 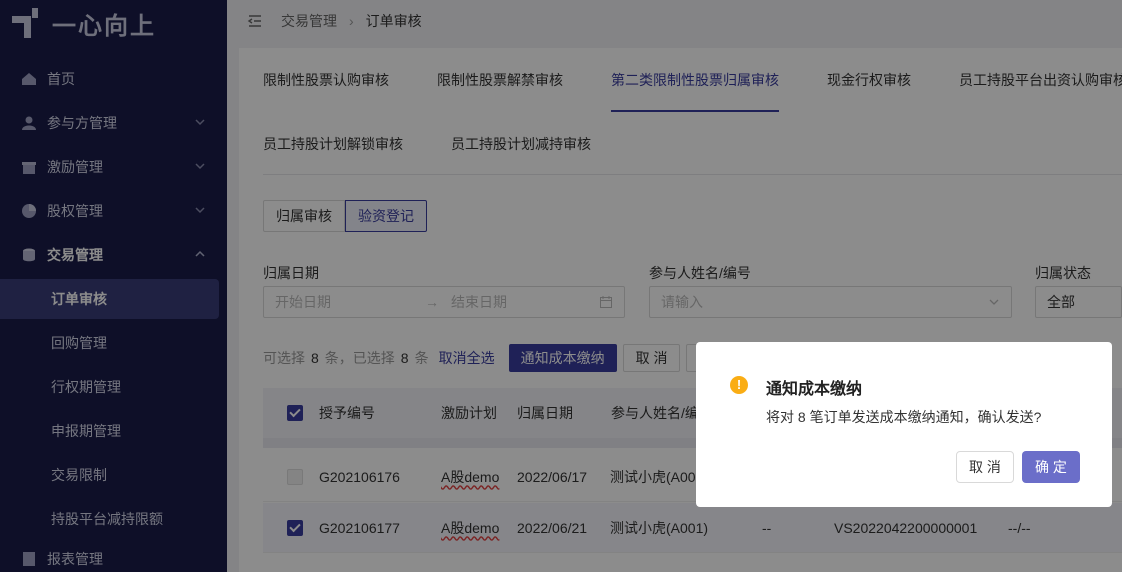 I want to click on dialog-title: 通知成本缴纳, so click(x=814, y=389).